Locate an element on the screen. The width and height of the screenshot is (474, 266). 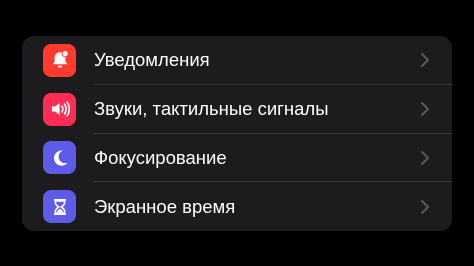
notifications-icon-tile is located at coordinates (59, 60).